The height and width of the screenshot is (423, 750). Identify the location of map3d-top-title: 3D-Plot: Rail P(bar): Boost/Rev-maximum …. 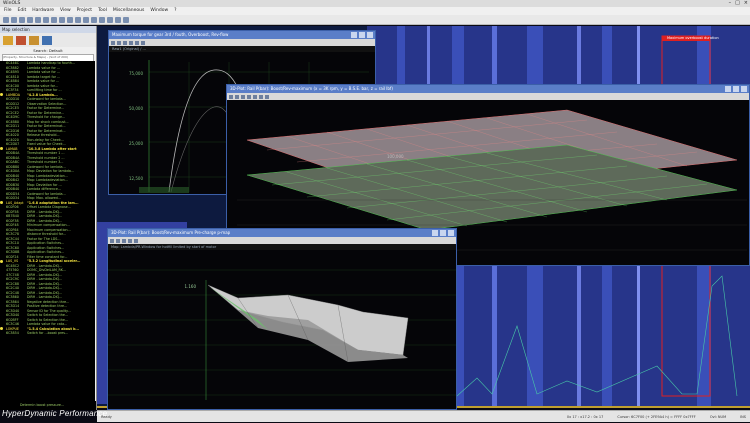
(311, 88).